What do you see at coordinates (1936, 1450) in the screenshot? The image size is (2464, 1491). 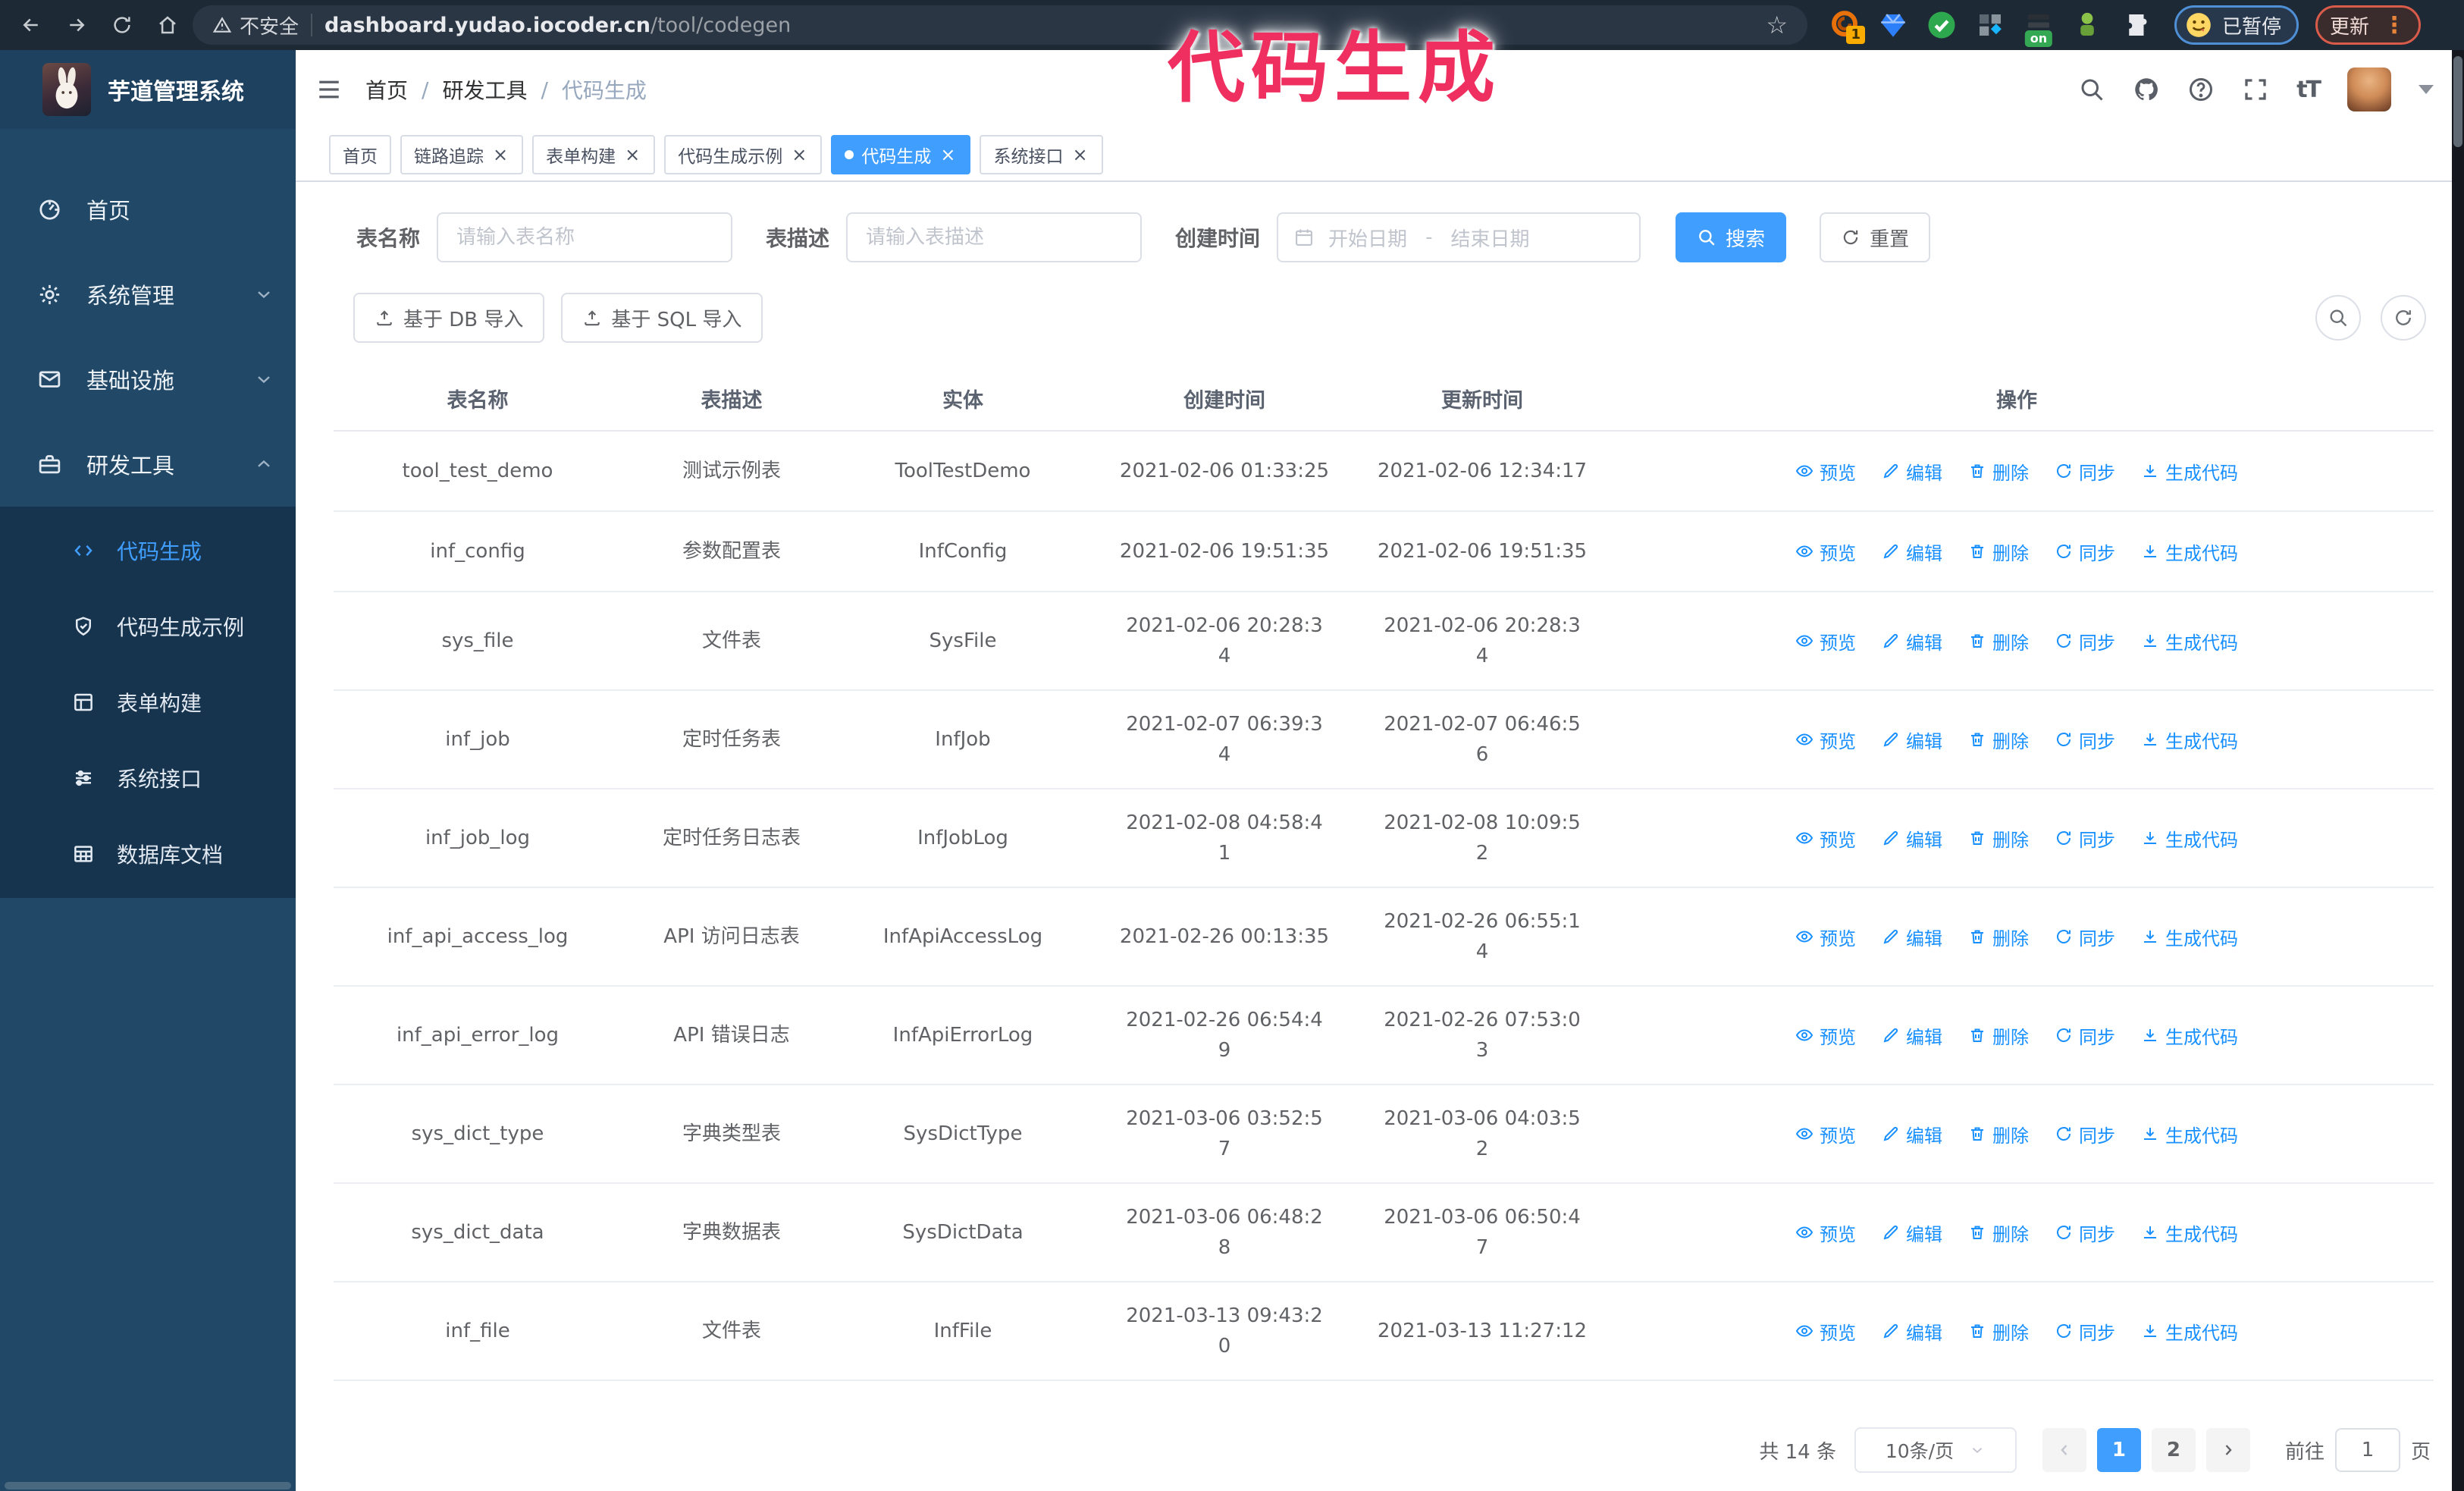 I see `page-size-select: 10条/页` at bounding box center [1936, 1450].